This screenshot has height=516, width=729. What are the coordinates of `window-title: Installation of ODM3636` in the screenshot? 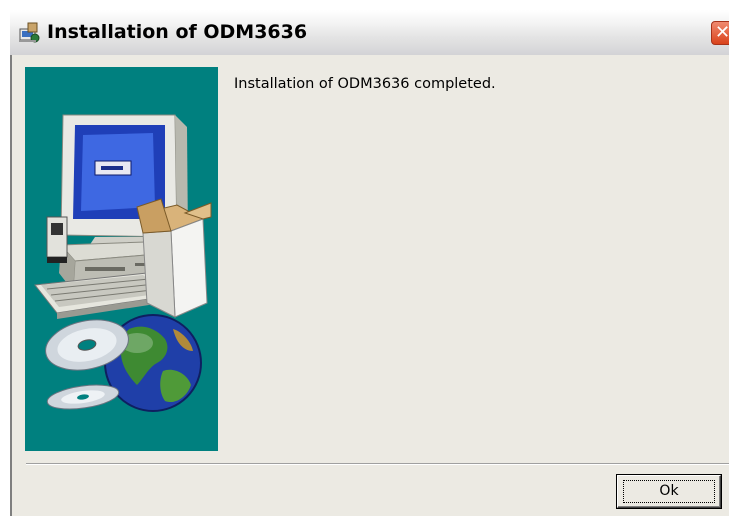 It's located at (177, 32).